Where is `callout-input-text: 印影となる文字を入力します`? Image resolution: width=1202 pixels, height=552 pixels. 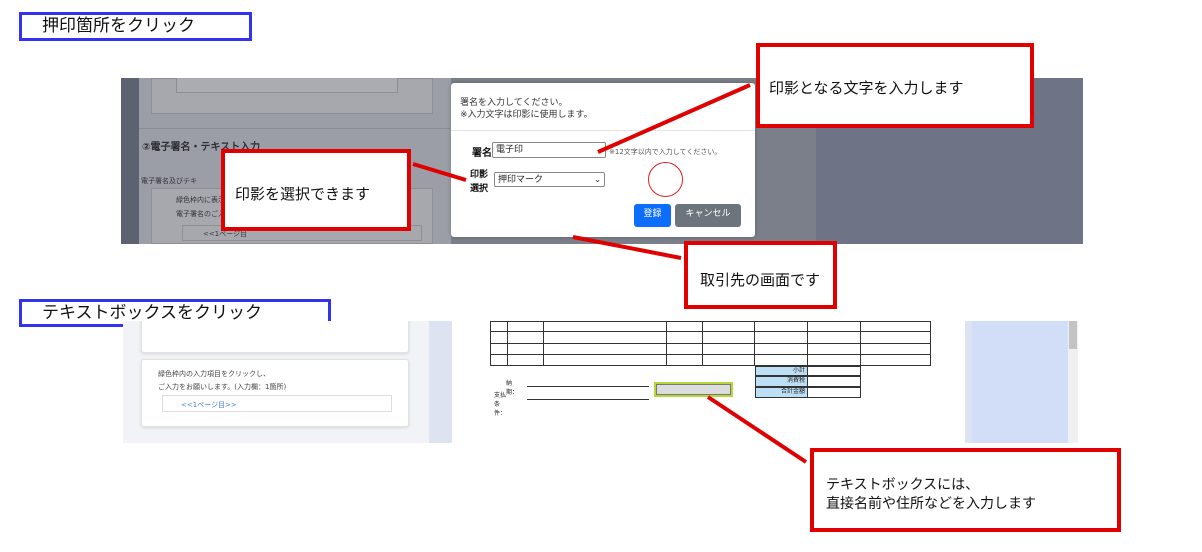 callout-input-text: 印影となる文字を入力します is located at coordinates (895, 85).